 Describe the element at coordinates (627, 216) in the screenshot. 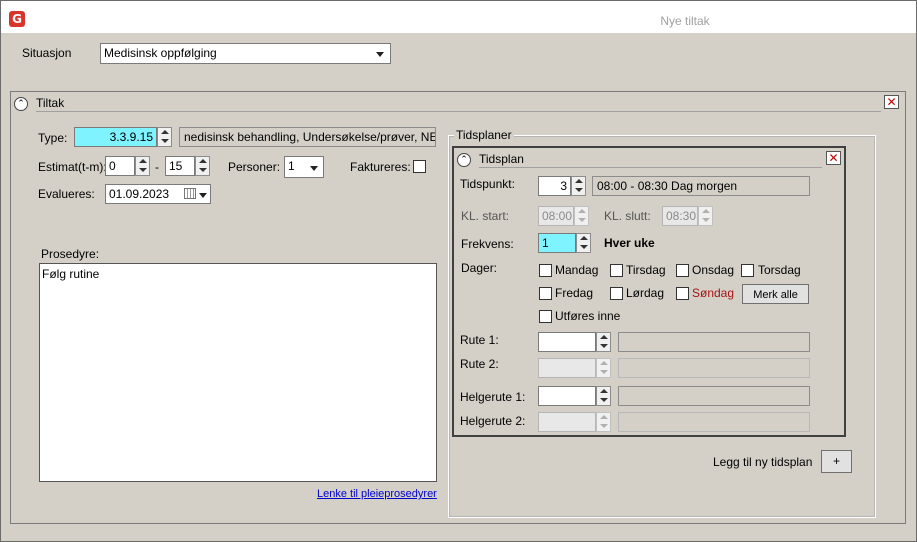

I see `kl-slutt-label: KL. slutt:` at that location.